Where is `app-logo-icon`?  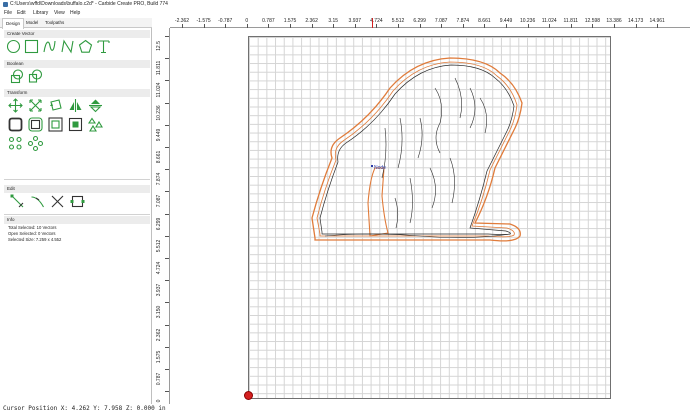 app-logo-icon is located at coordinates (5, 4).